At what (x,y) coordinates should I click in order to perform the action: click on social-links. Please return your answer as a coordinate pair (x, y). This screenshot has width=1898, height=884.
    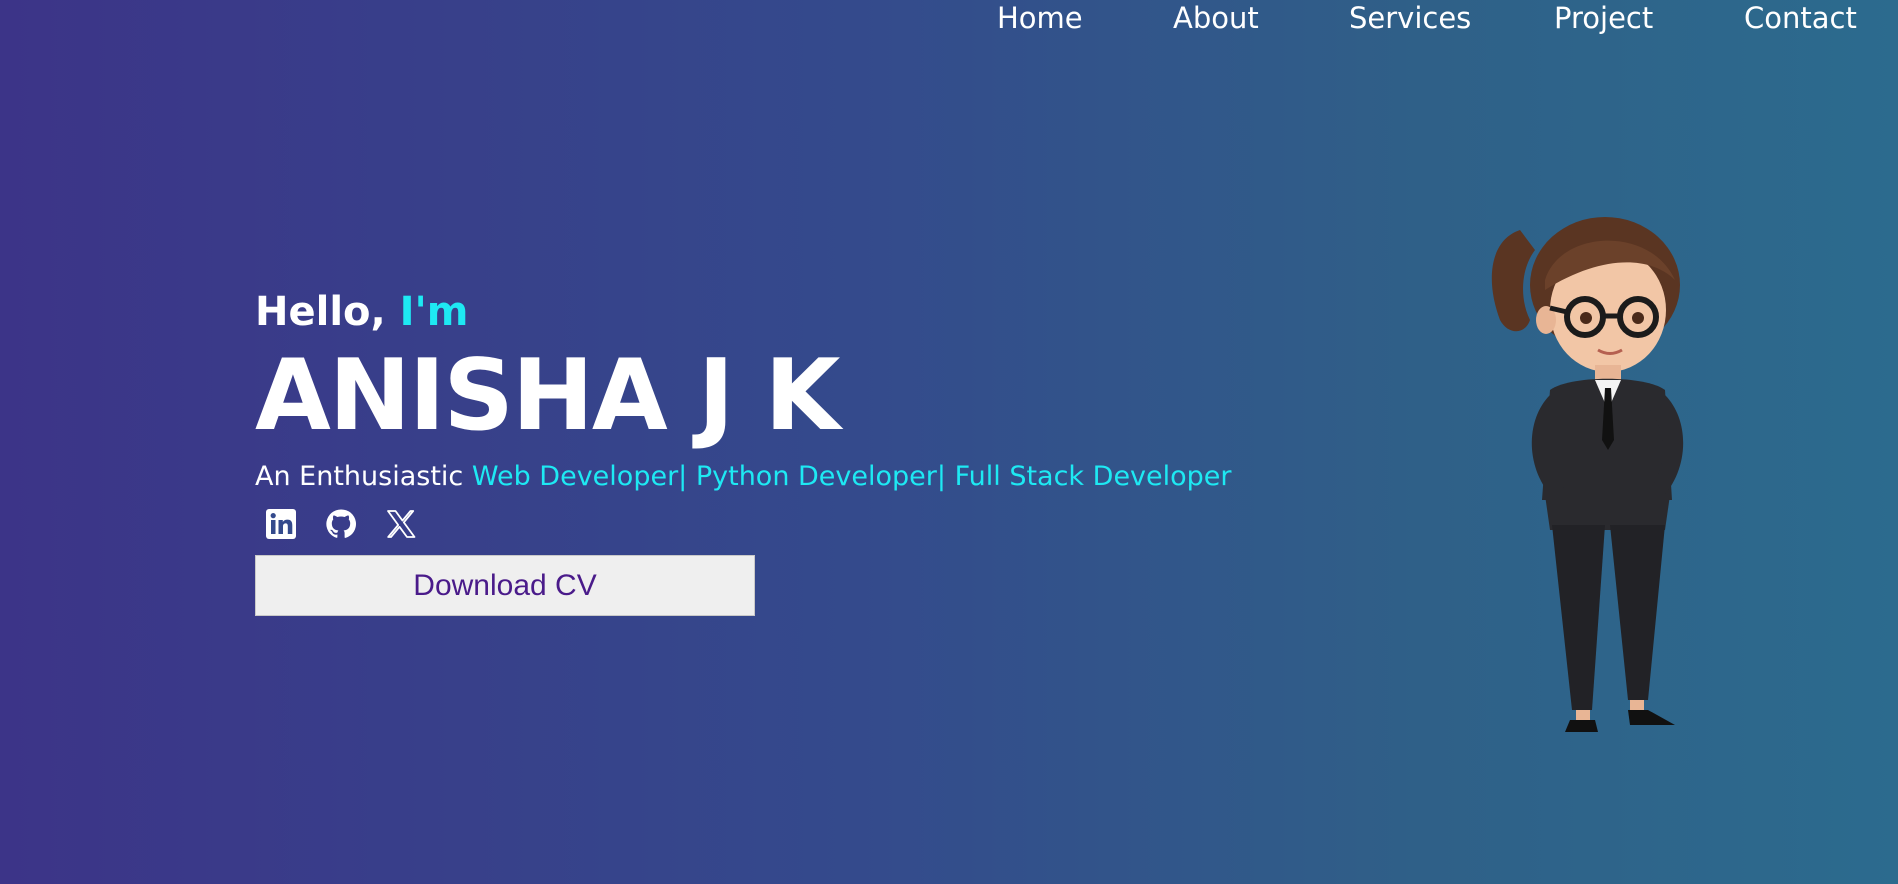
    Looking at the image, I should click on (750, 524).